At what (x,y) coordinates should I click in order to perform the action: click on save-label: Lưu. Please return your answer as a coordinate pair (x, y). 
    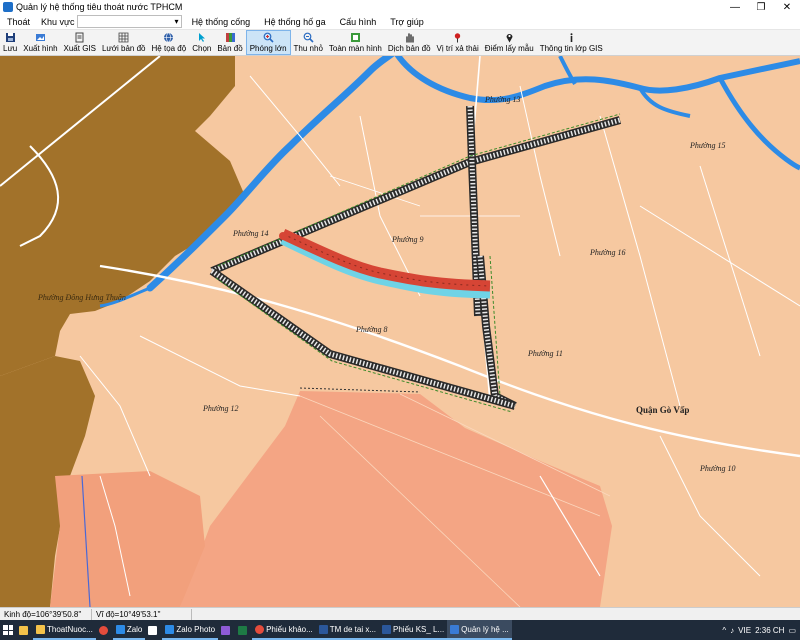
    Looking at the image, I should click on (10, 48).